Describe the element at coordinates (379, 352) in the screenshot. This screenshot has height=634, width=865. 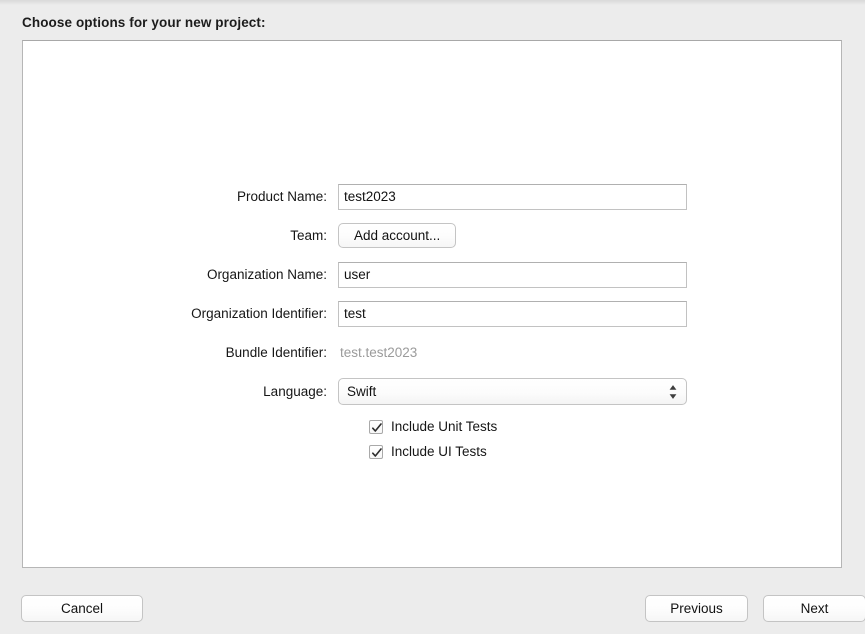
I see `bundle-identifier-value: test.test2023` at that location.